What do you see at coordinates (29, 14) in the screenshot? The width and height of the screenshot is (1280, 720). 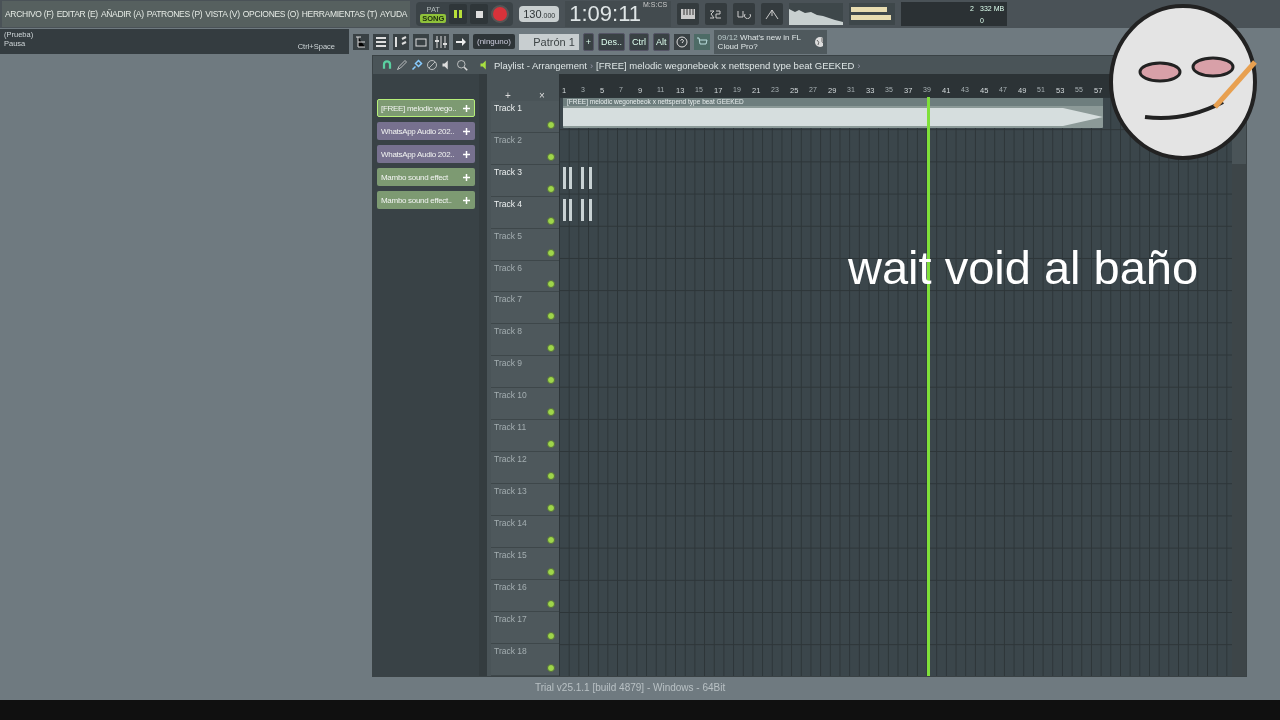 I see `menu-item: ARCHIVO (F)` at bounding box center [29, 14].